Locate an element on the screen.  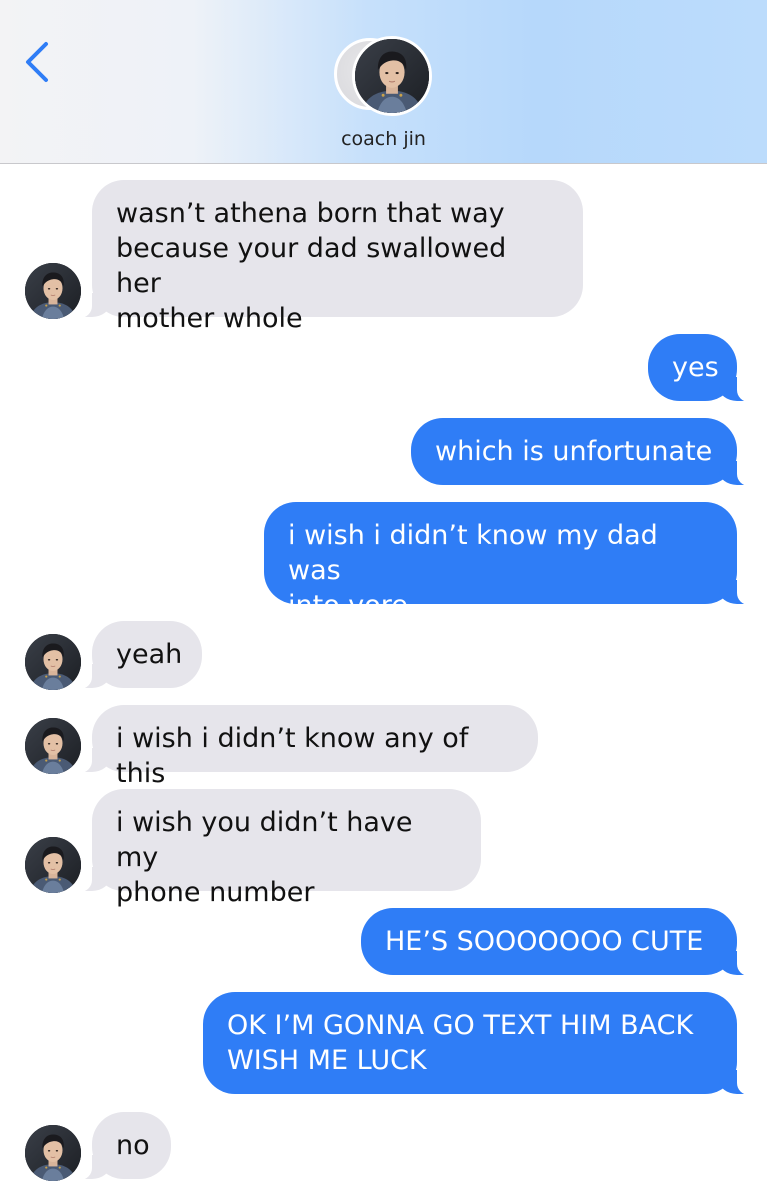
message-bubble-outgoing: yes is located at coordinates (699, 368).